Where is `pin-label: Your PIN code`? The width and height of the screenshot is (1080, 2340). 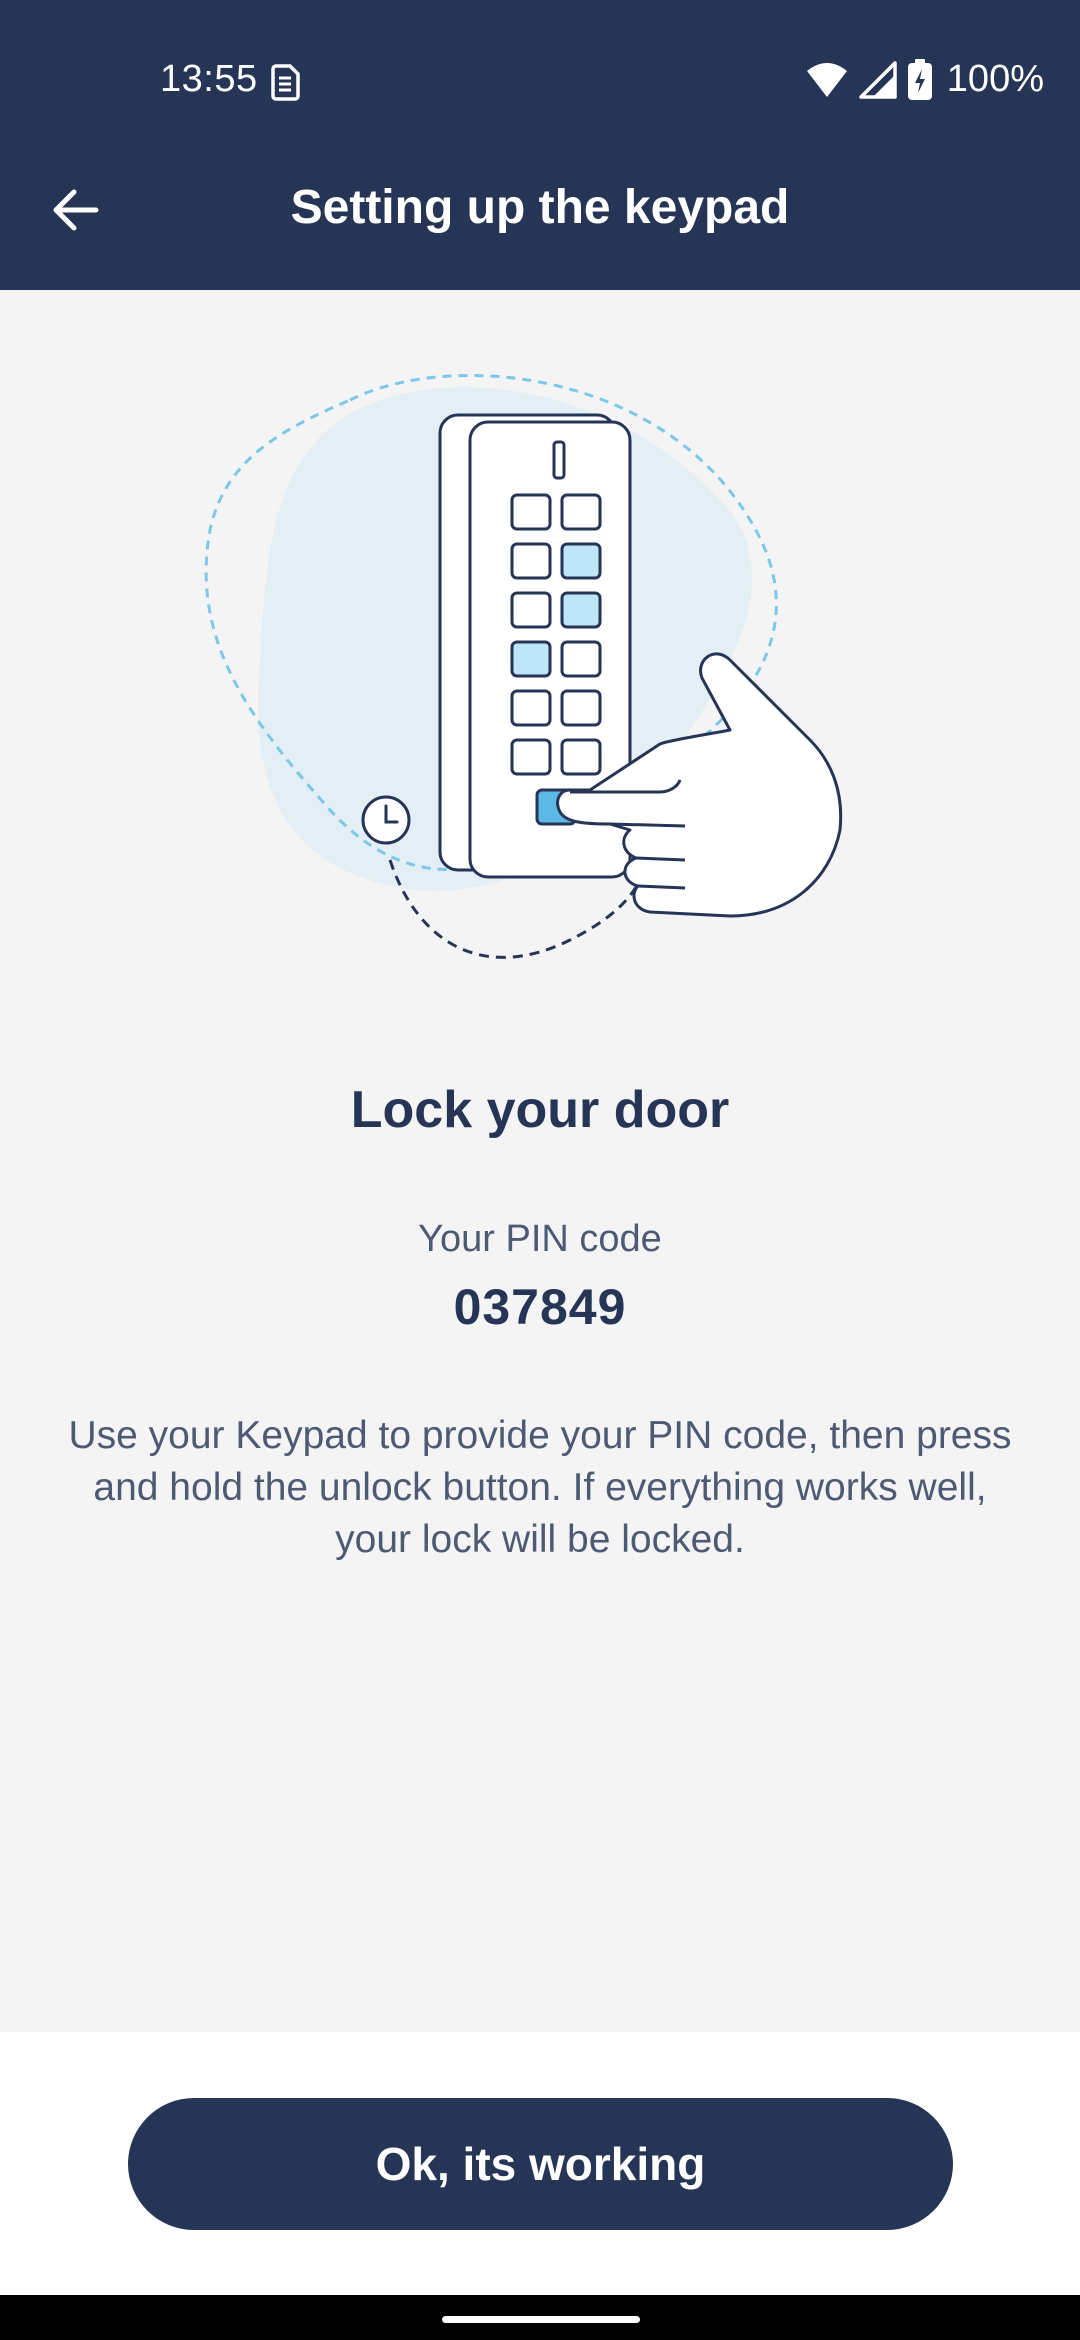 pin-label: Your PIN code is located at coordinates (540, 1239).